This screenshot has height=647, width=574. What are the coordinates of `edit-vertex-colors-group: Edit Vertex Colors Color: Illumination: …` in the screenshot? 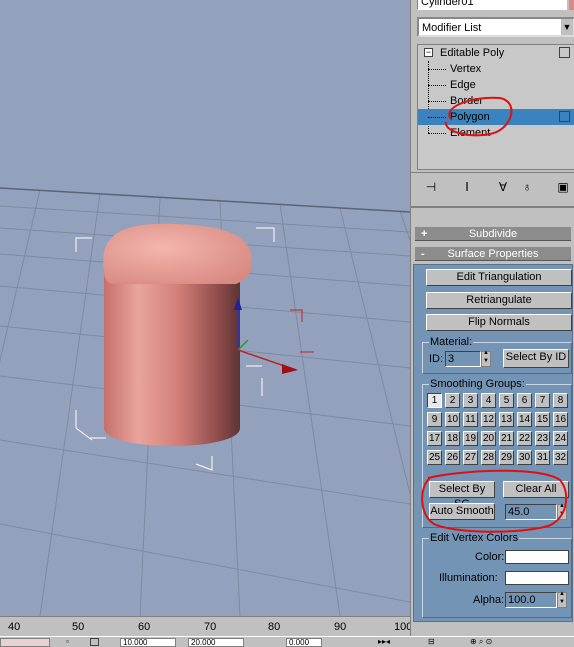 It's located at (497, 575).